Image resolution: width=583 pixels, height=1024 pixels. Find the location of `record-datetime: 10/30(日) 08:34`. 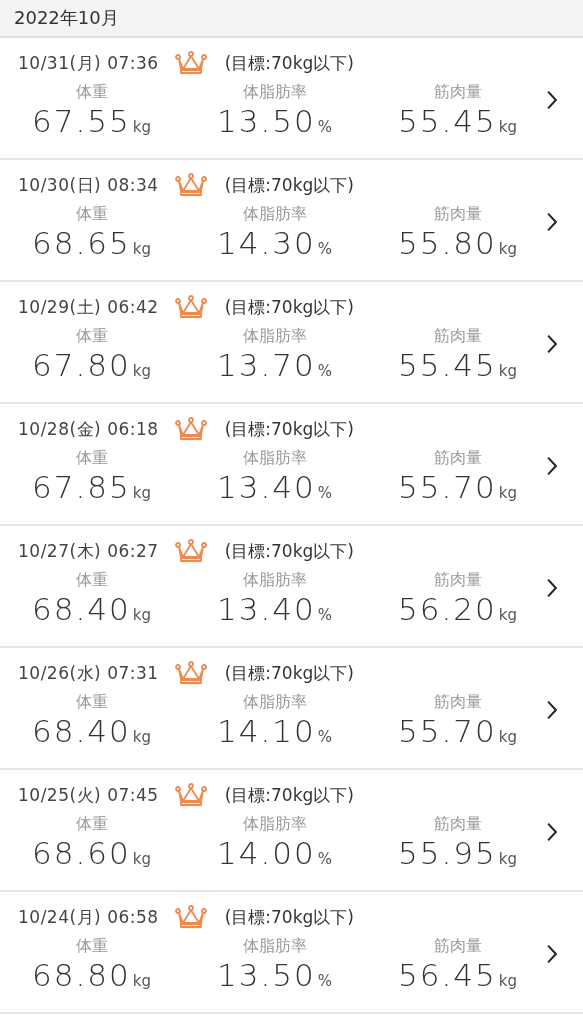

record-datetime: 10/30(日) 08:34 is located at coordinates (88, 185).